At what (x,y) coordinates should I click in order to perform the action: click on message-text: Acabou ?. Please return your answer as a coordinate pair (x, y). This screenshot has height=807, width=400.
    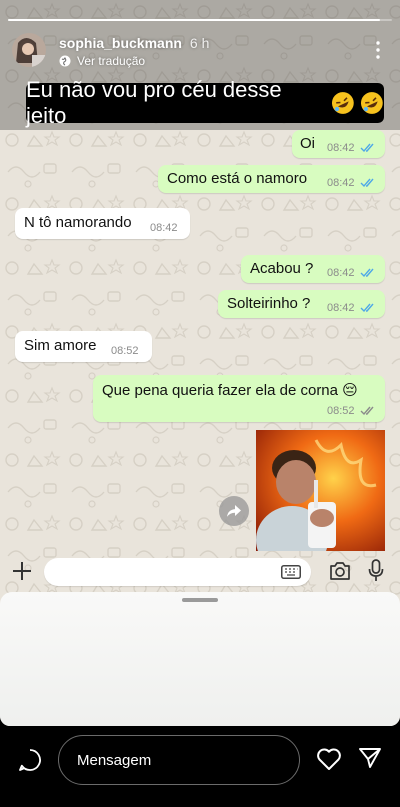
    Looking at the image, I should click on (282, 268).